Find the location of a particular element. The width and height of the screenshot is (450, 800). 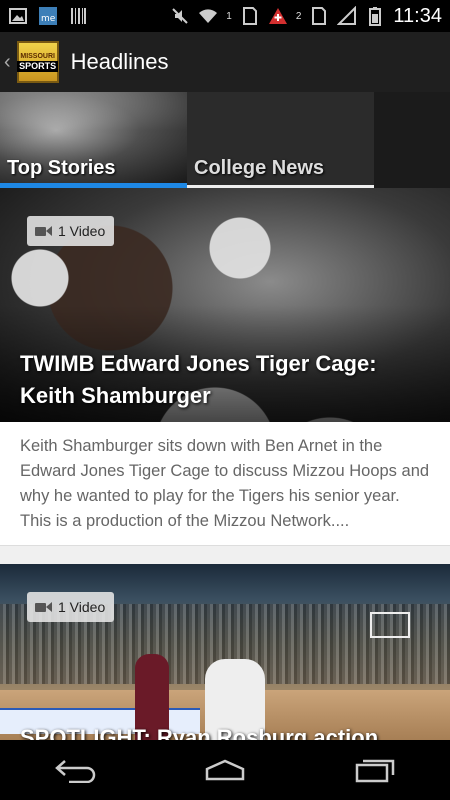

signal-icon is located at coordinates (347, 15).